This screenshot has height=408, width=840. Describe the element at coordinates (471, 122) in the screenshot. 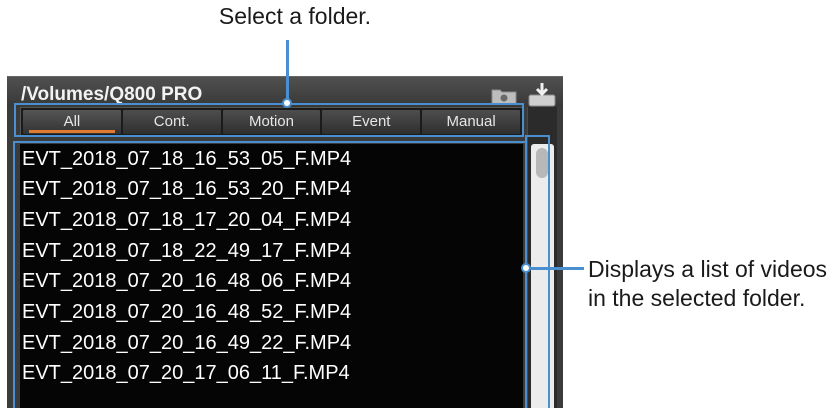

I see `tab-manual: Manual` at that location.